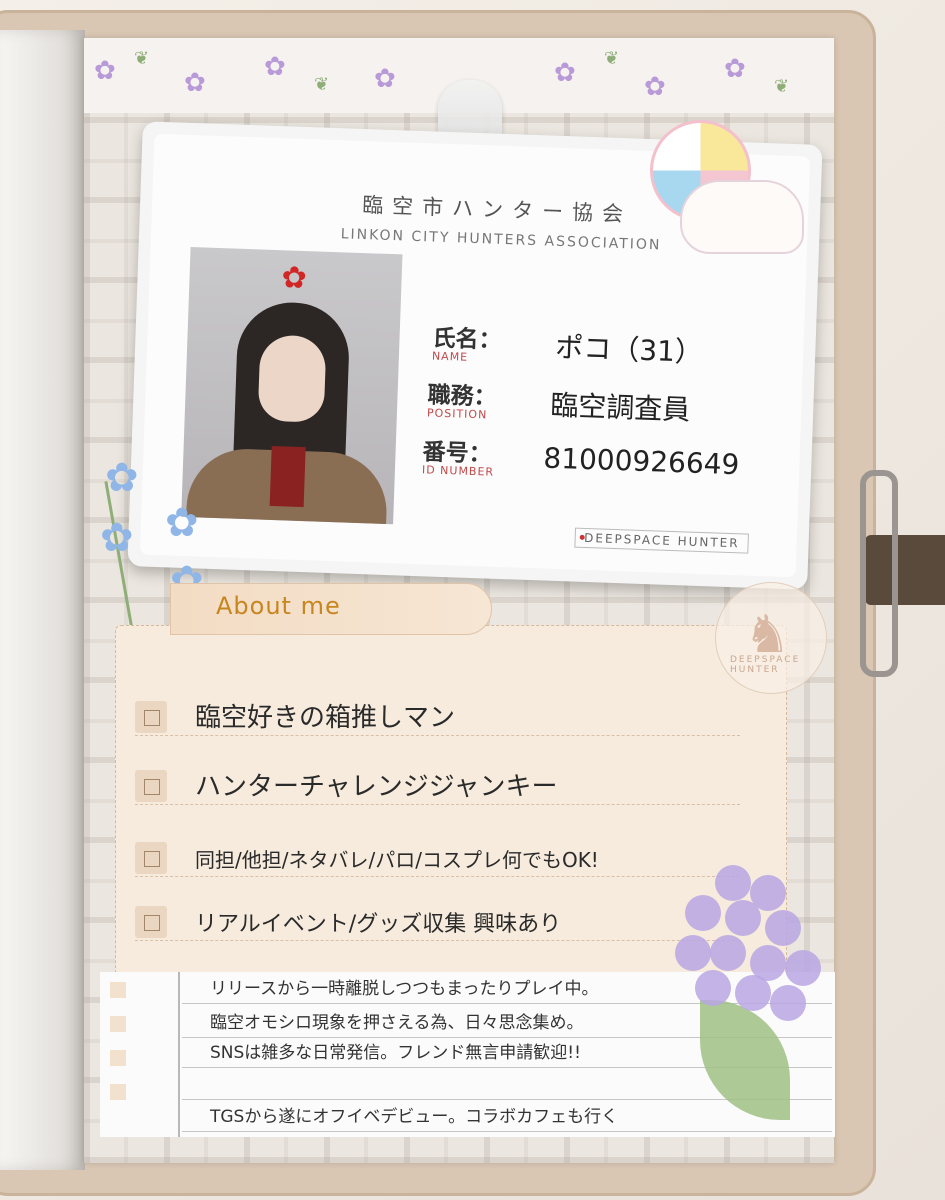 The width and height of the screenshot is (945, 1200). Describe the element at coordinates (771, 638) in the screenshot. I see `deepspace-seal: ♞ DEEPSPACE HUNTER` at that location.